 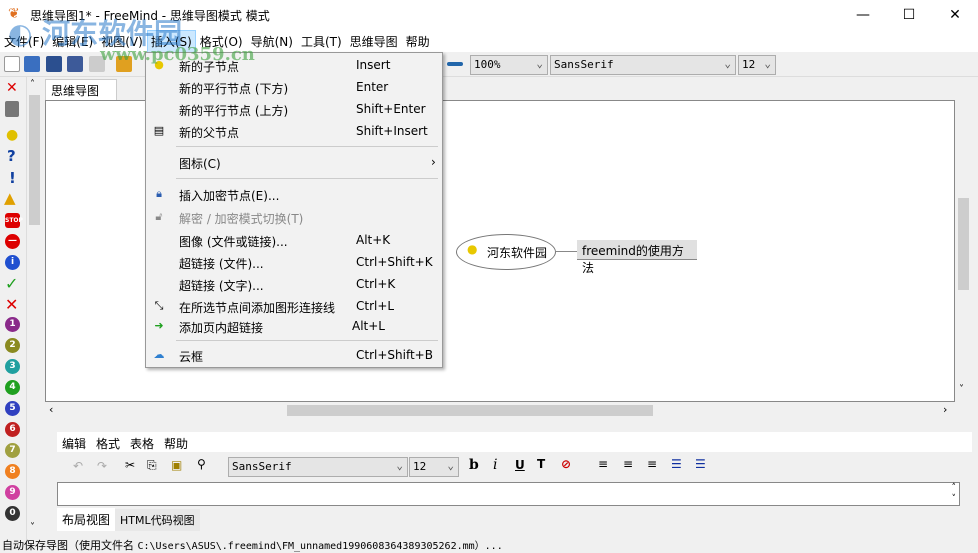 I want to click on new-icon, so click(x=12, y=64).